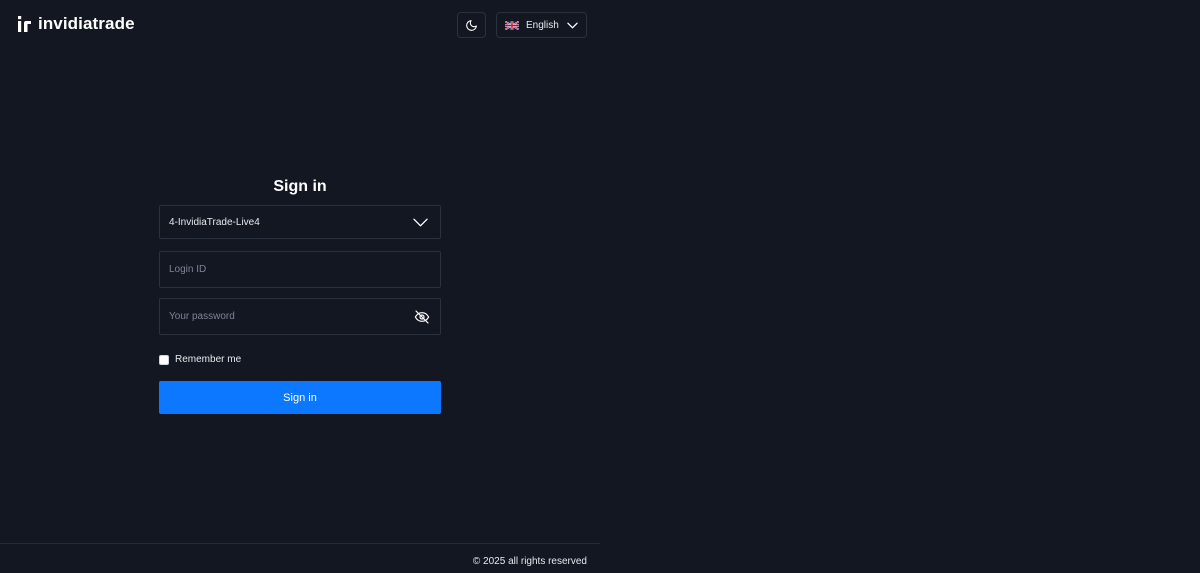 The height and width of the screenshot is (573, 1200). Describe the element at coordinates (24, 24) in the screenshot. I see `brand-mark-icon` at that location.